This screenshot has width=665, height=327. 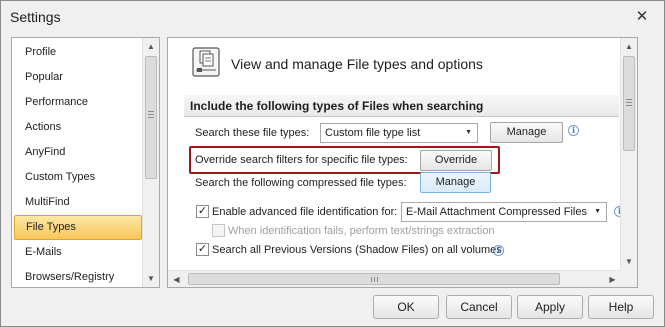 What do you see at coordinates (176, 279) in the screenshot?
I see `scroll-left-icon: ◀` at bounding box center [176, 279].